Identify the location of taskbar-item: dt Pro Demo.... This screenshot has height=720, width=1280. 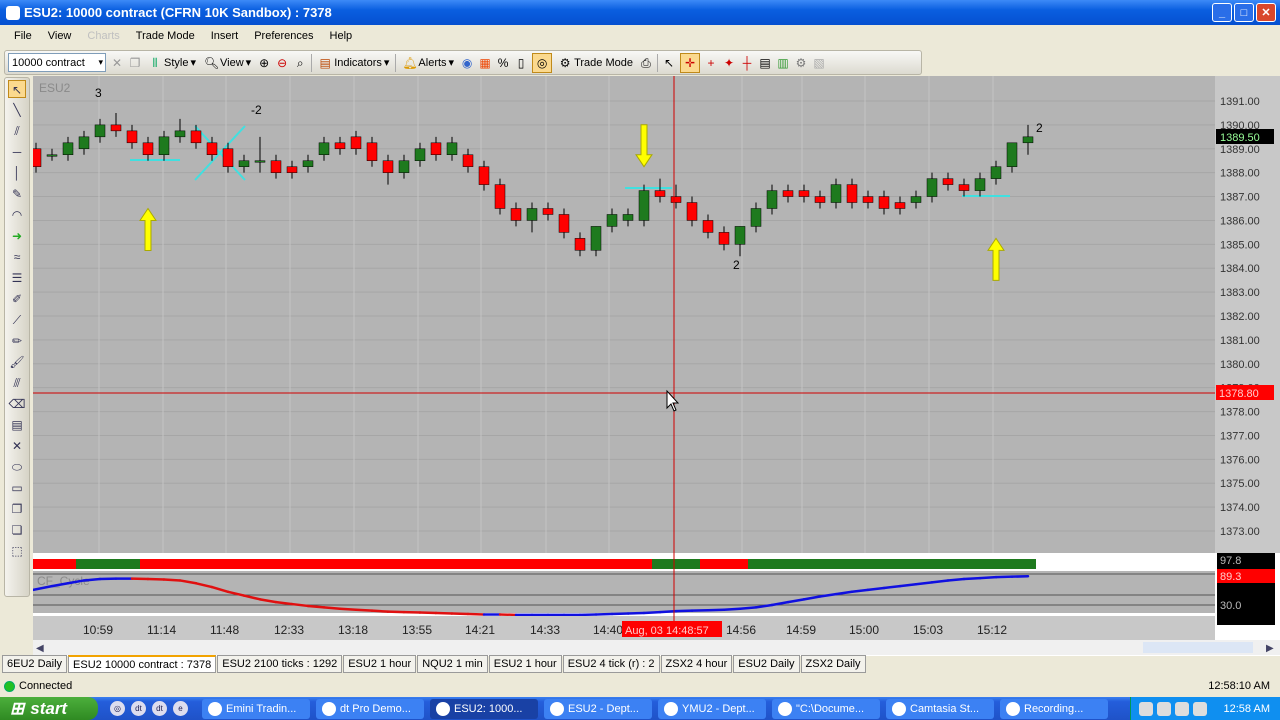
(370, 708).